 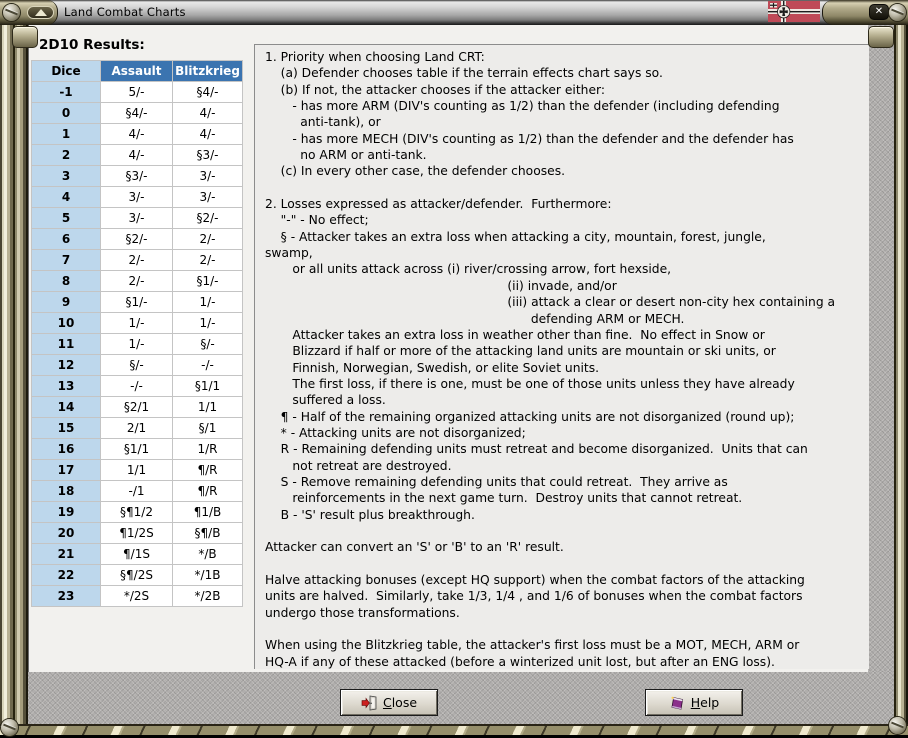 I want to click on dice-cell: 11, so click(x=66, y=344).